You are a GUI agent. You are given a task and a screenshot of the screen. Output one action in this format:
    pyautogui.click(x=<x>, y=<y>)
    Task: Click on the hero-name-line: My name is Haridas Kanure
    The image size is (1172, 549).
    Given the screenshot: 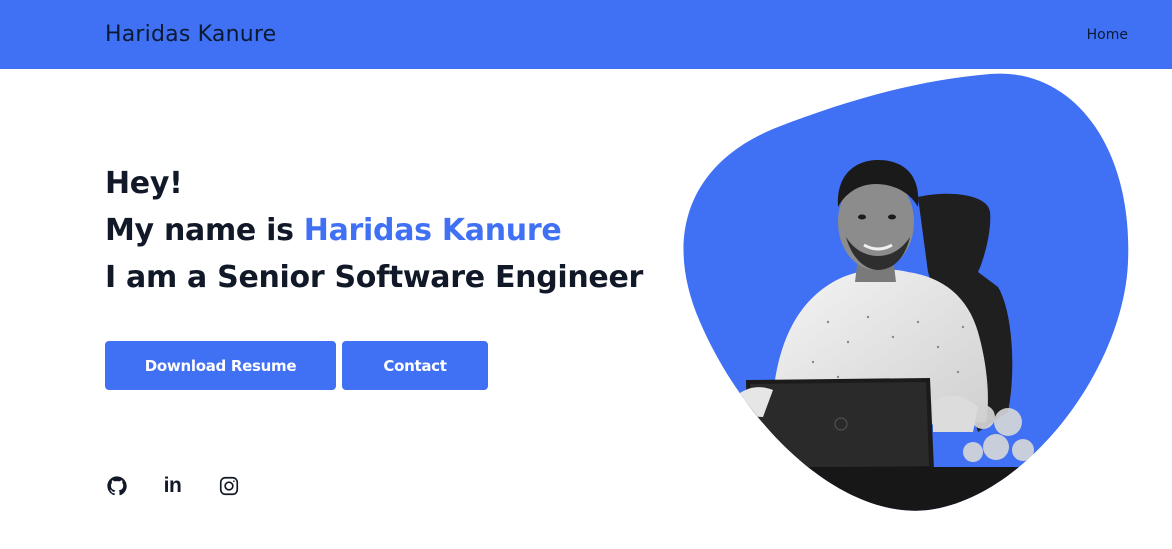 What is the action you would take?
    pyautogui.click(x=385, y=230)
    